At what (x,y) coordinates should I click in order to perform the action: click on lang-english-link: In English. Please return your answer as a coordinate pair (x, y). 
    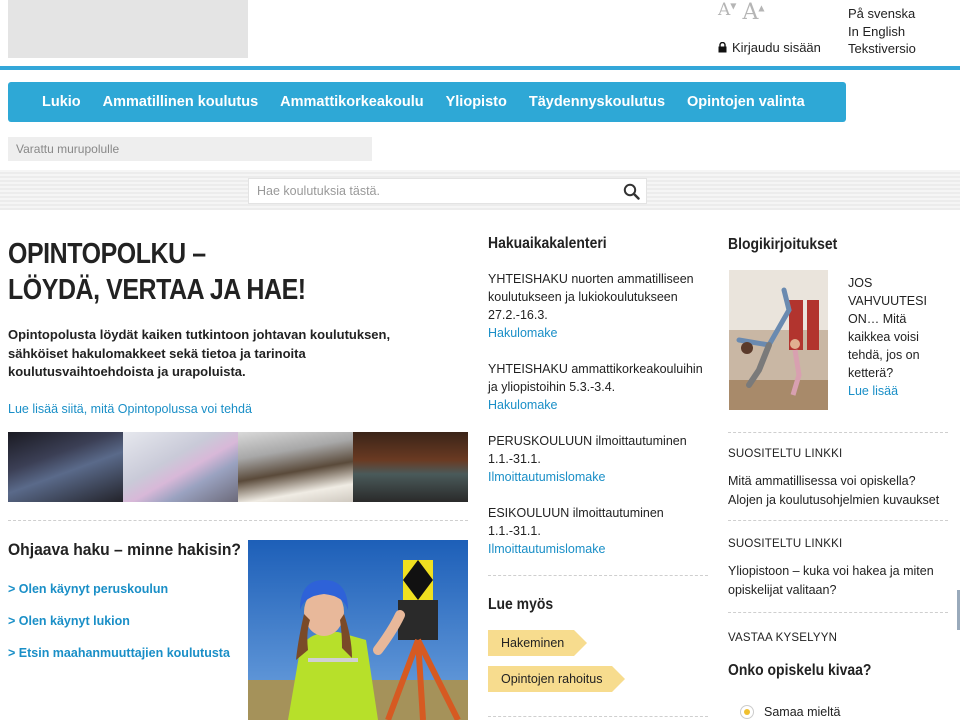
    Looking at the image, I should click on (882, 32).